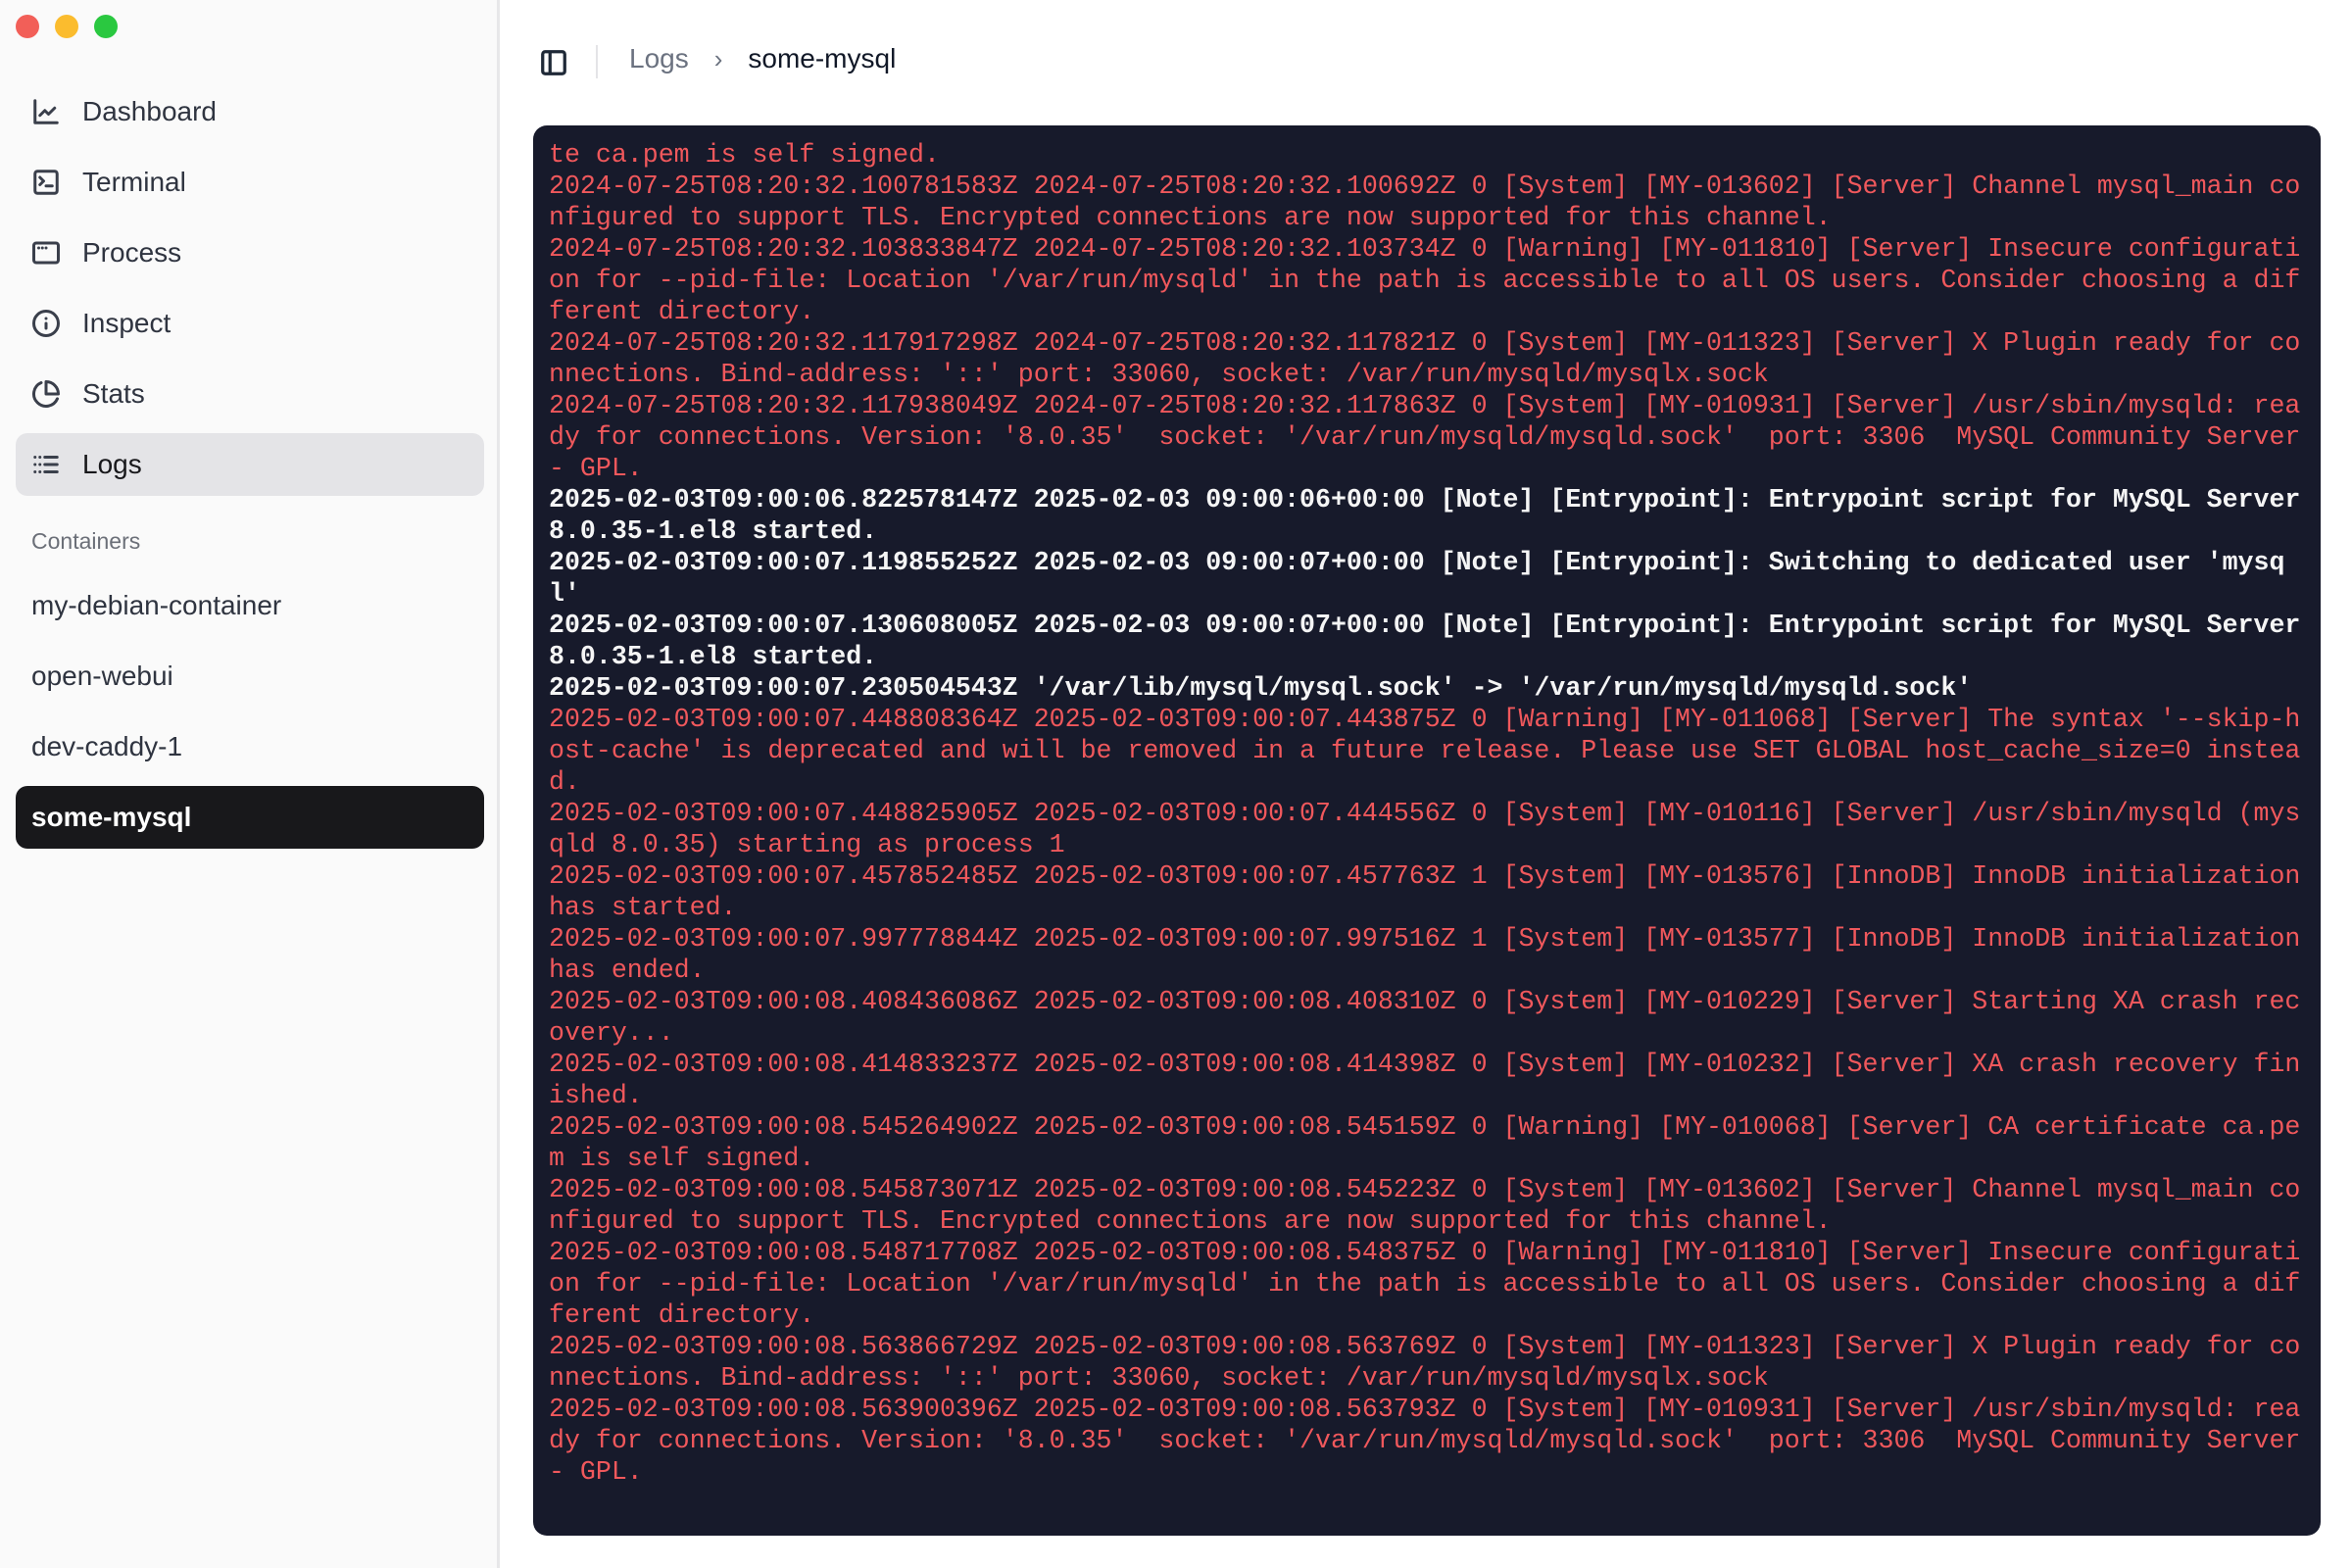 This screenshot has width=2352, height=1568. What do you see at coordinates (107, 746) in the screenshot?
I see `container-item-label: dev-caddy-1` at bounding box center [107, 746].